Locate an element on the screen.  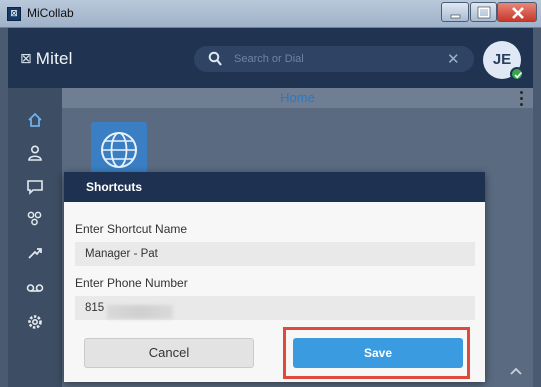
close-button is located at coordinates (517, 12).